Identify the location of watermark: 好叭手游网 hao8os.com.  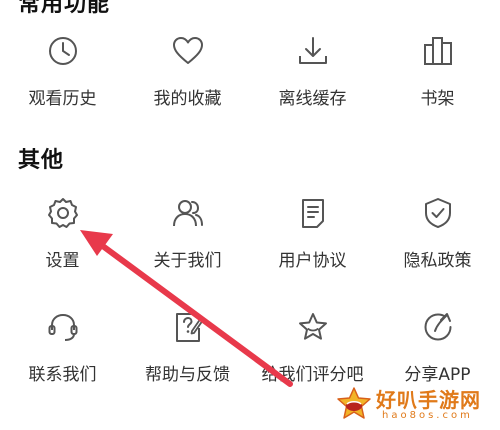
(414, 405).